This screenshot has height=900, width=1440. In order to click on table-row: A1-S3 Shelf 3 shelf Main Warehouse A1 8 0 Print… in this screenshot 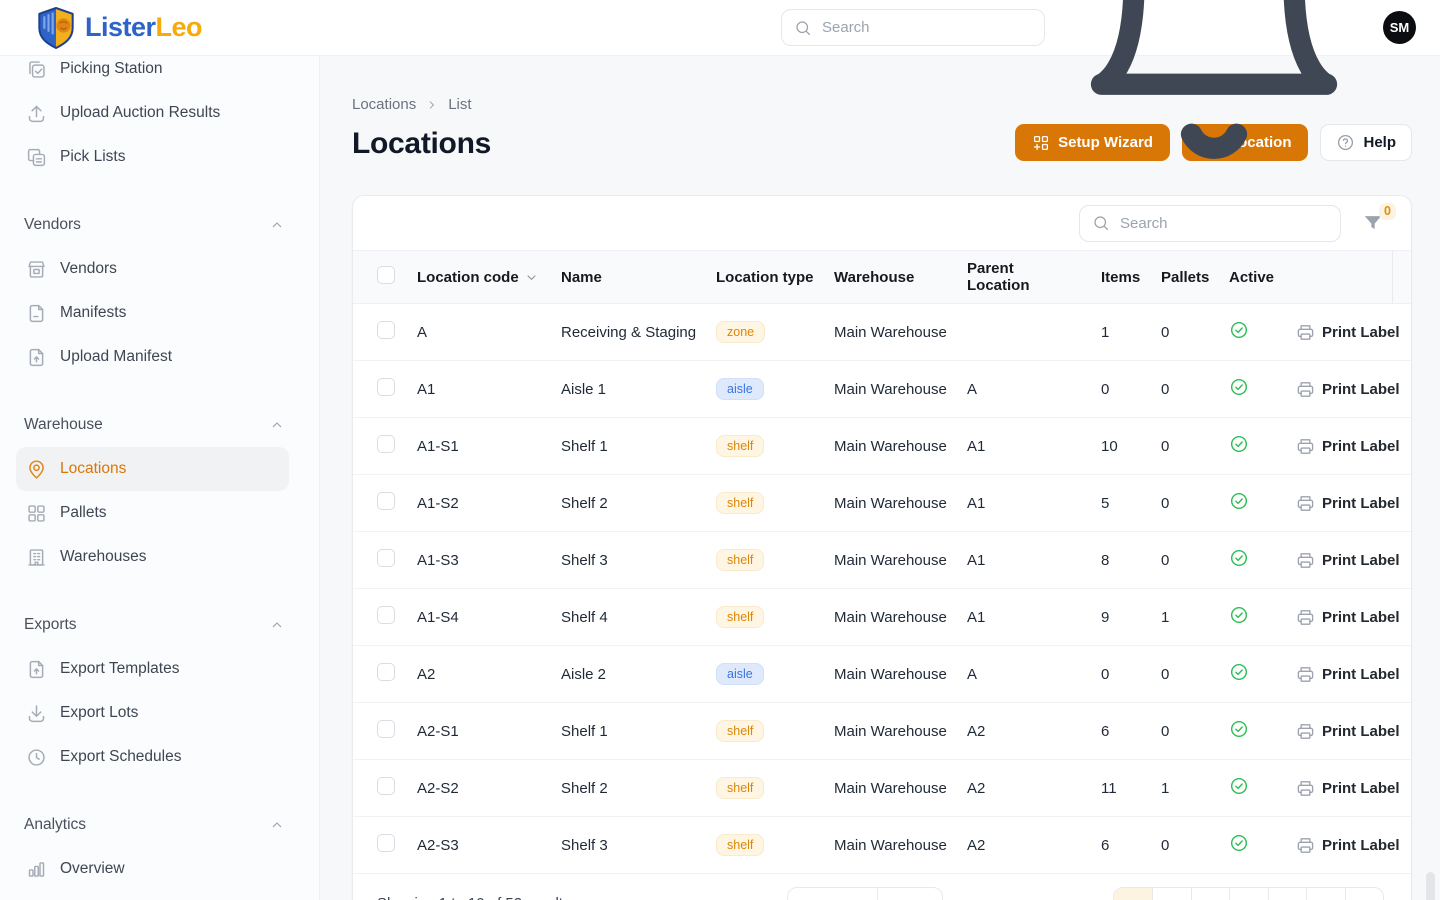, I will do `click(882, 560)`.